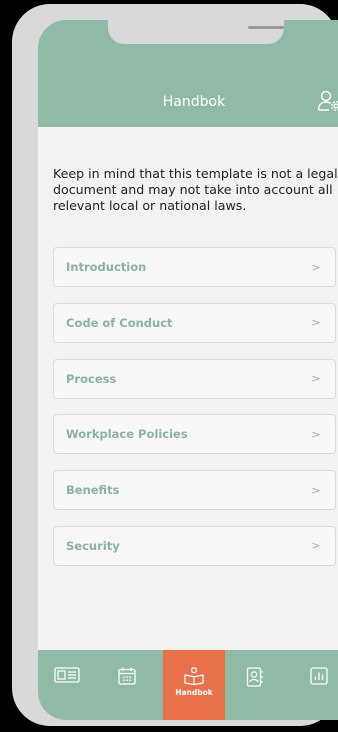  What do you see at coordinates (194, 102) in the screenshot?
I see `page-title: Handbok` at bounding box center [194, 102].